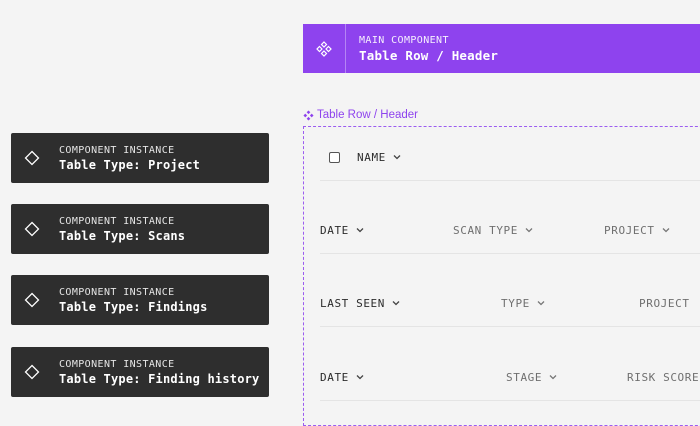 The width and height of the screenshot is (700, 426). I want to click on instance-card-findings: COMPONENT INSTANCE Table Type: Findings, so click(140, 300).